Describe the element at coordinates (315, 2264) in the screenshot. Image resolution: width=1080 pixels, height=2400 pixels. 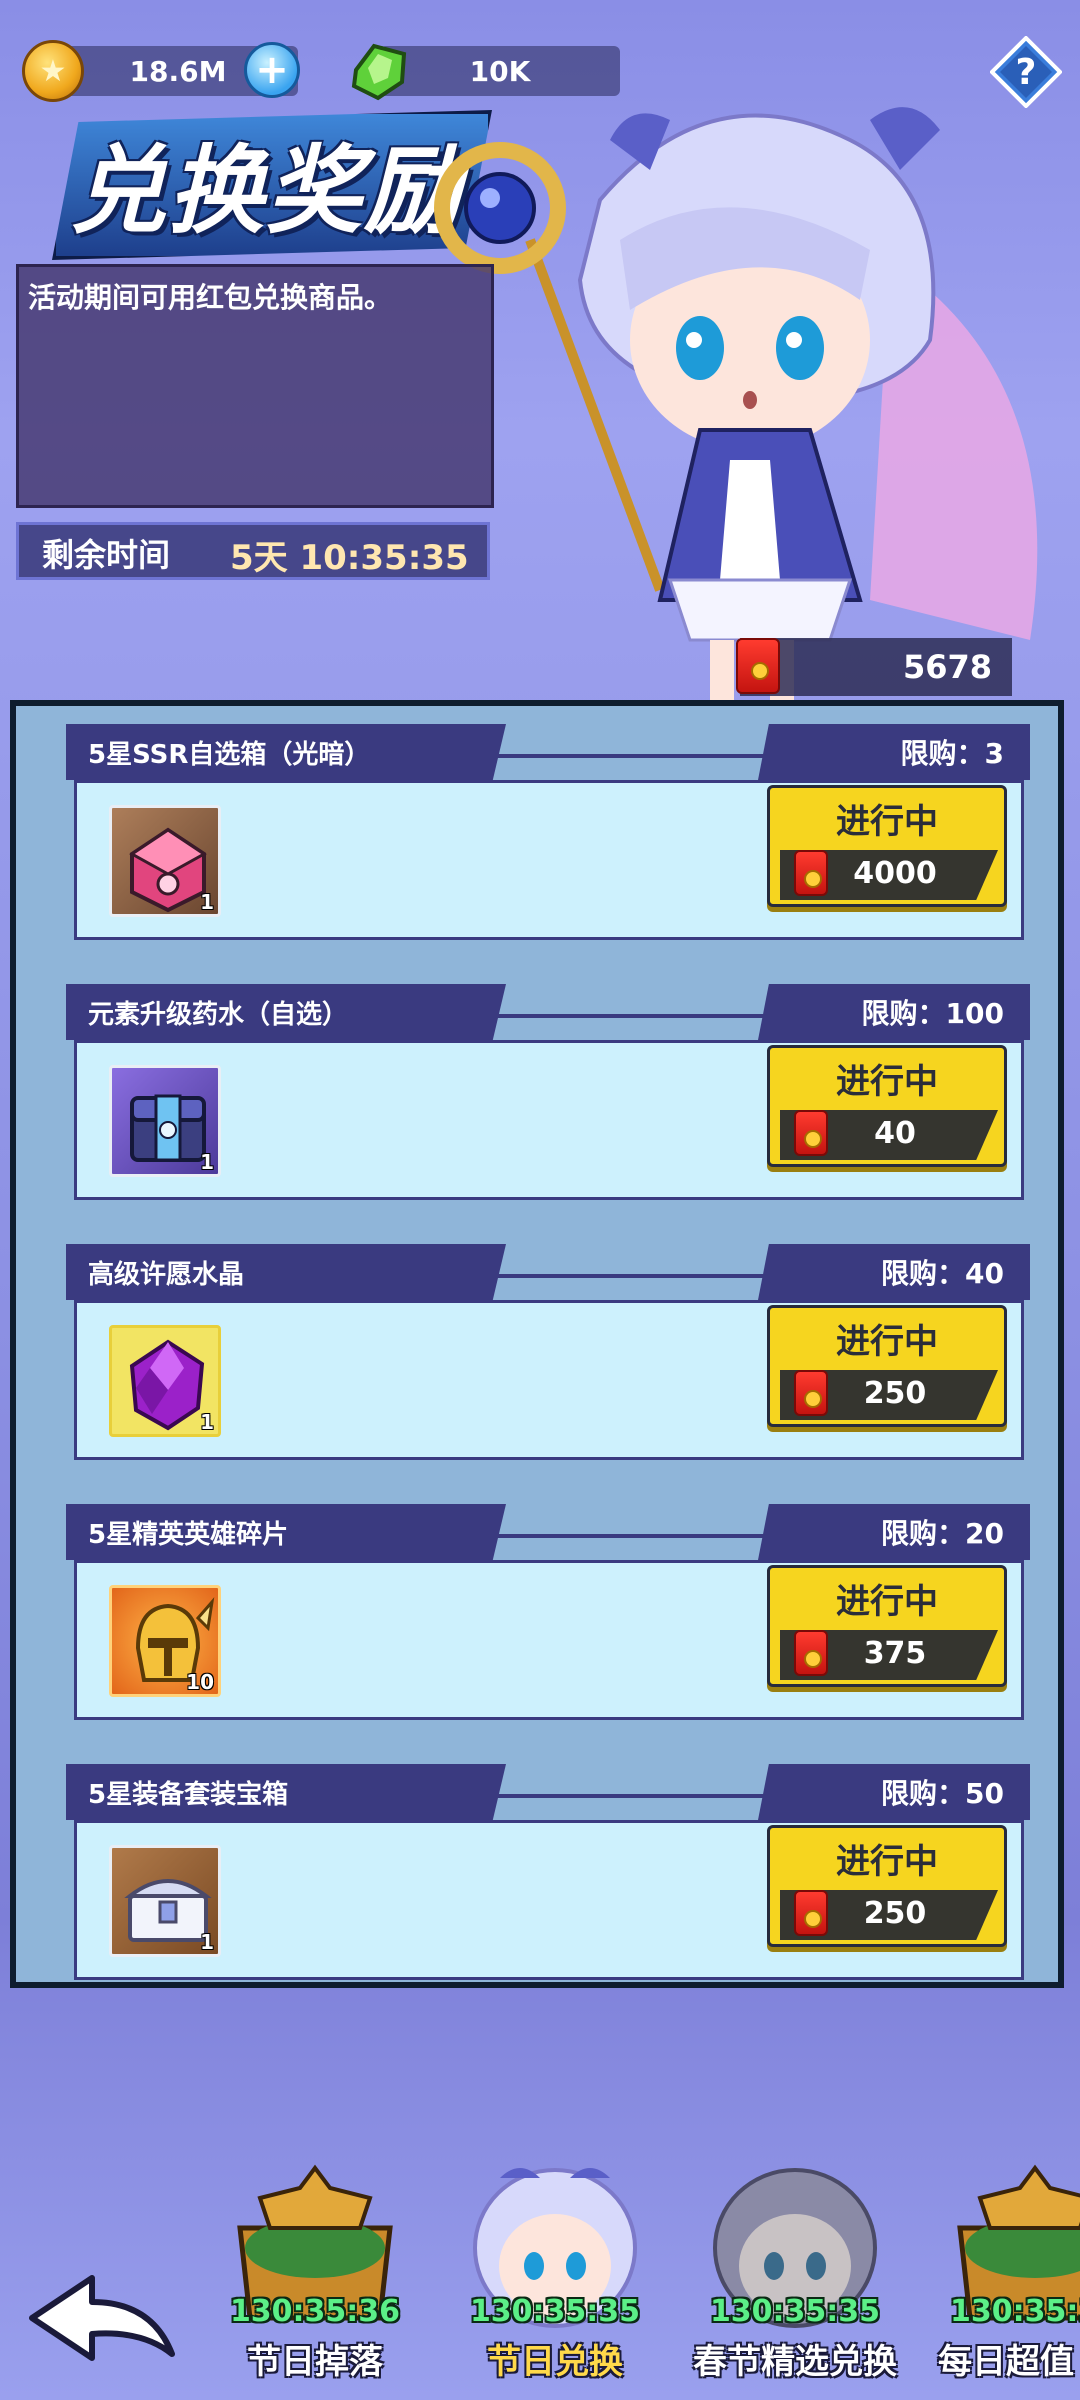
I see `tab-festival-drop: 130:35:36 节日掉落` at that location.